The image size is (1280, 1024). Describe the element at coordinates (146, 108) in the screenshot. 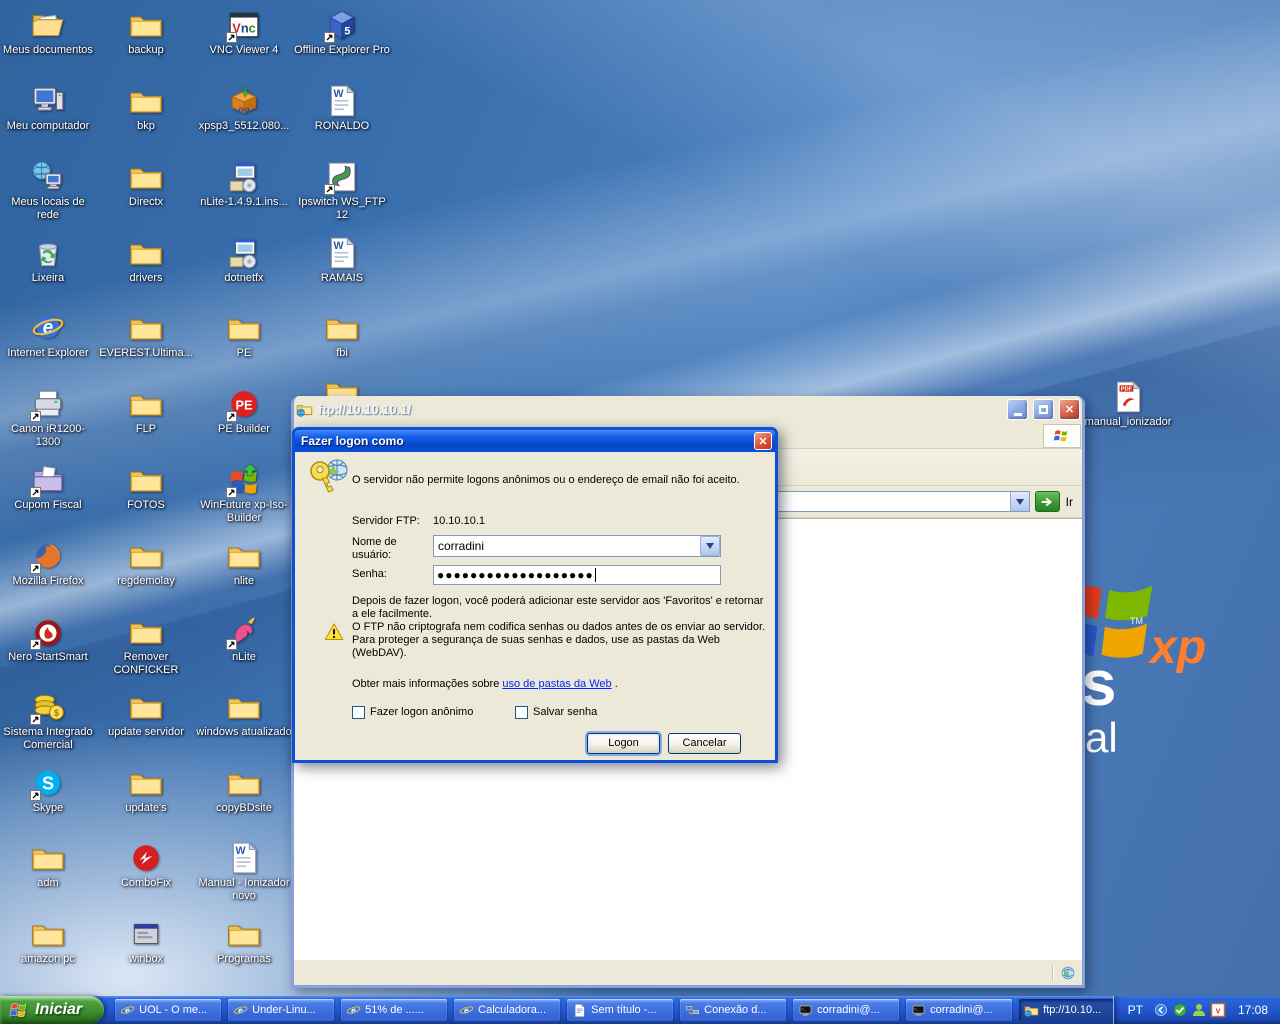

I see `desktop-icon: bkp` at that location.